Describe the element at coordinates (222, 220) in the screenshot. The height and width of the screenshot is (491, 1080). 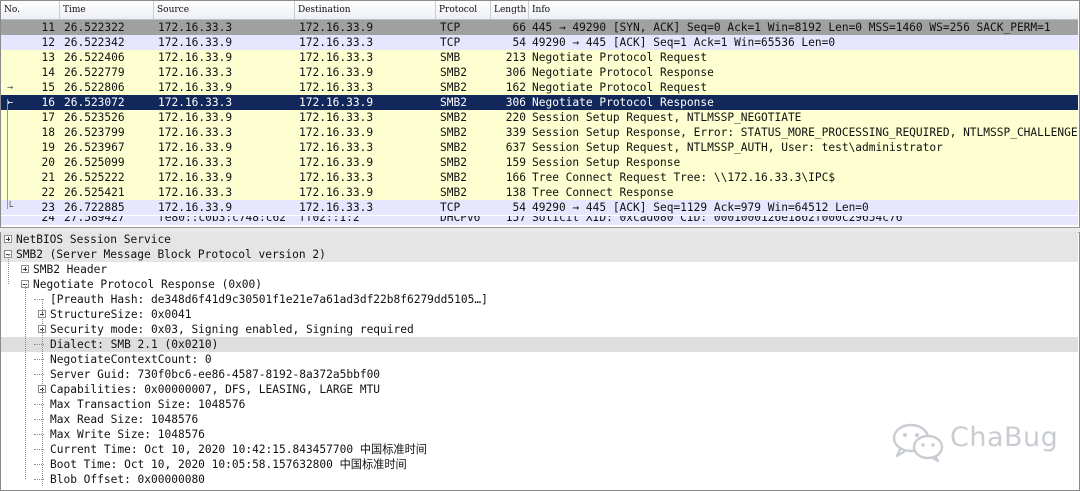
I see `packet-cell-src: fe80::c0b3:c748:c62` at that location.